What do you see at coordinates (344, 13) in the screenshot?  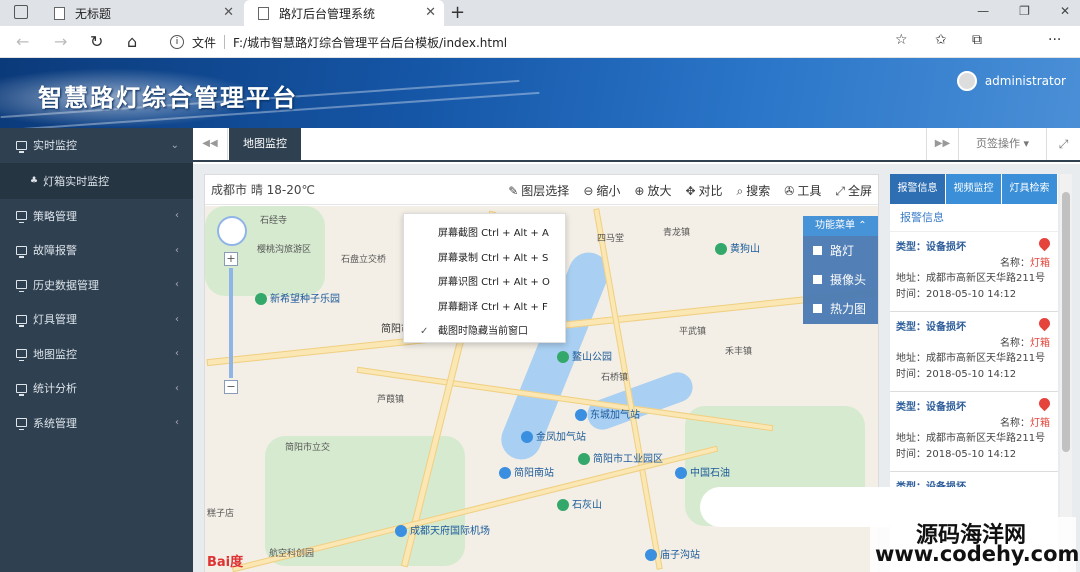 I see `browser-tab-active: 路灯后台管理系统 ✕` at bounding box center [344, 13].